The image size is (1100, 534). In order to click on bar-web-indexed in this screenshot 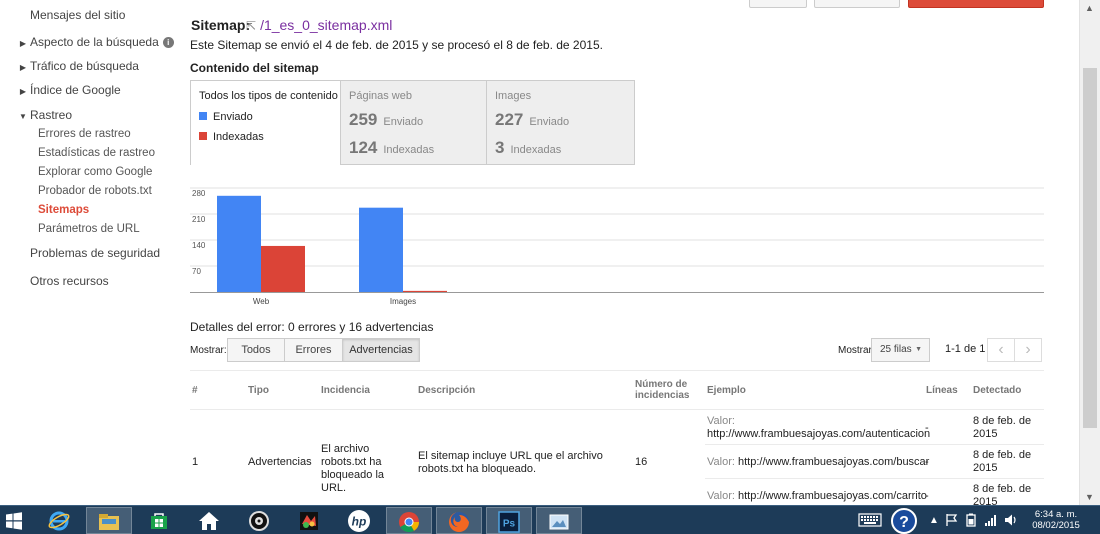, I will do `click(283, 268)`.